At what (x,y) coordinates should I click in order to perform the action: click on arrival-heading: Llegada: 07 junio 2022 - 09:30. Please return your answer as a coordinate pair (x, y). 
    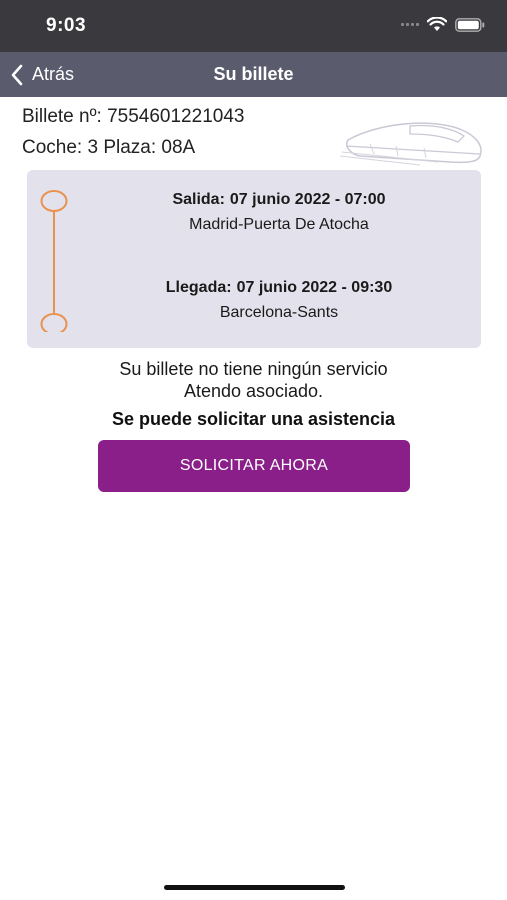
    Looking at the image, I should click on (279, 288).